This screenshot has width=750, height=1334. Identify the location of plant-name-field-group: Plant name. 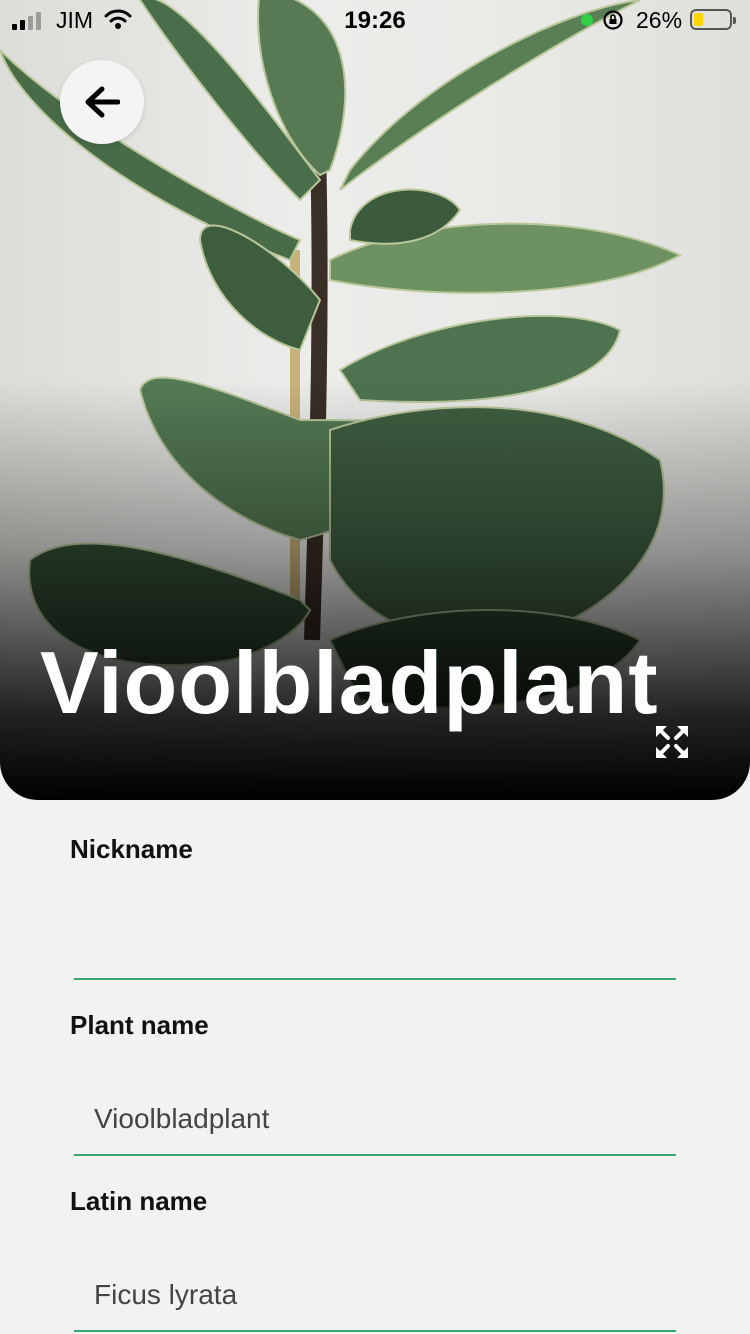
(373, 1083).